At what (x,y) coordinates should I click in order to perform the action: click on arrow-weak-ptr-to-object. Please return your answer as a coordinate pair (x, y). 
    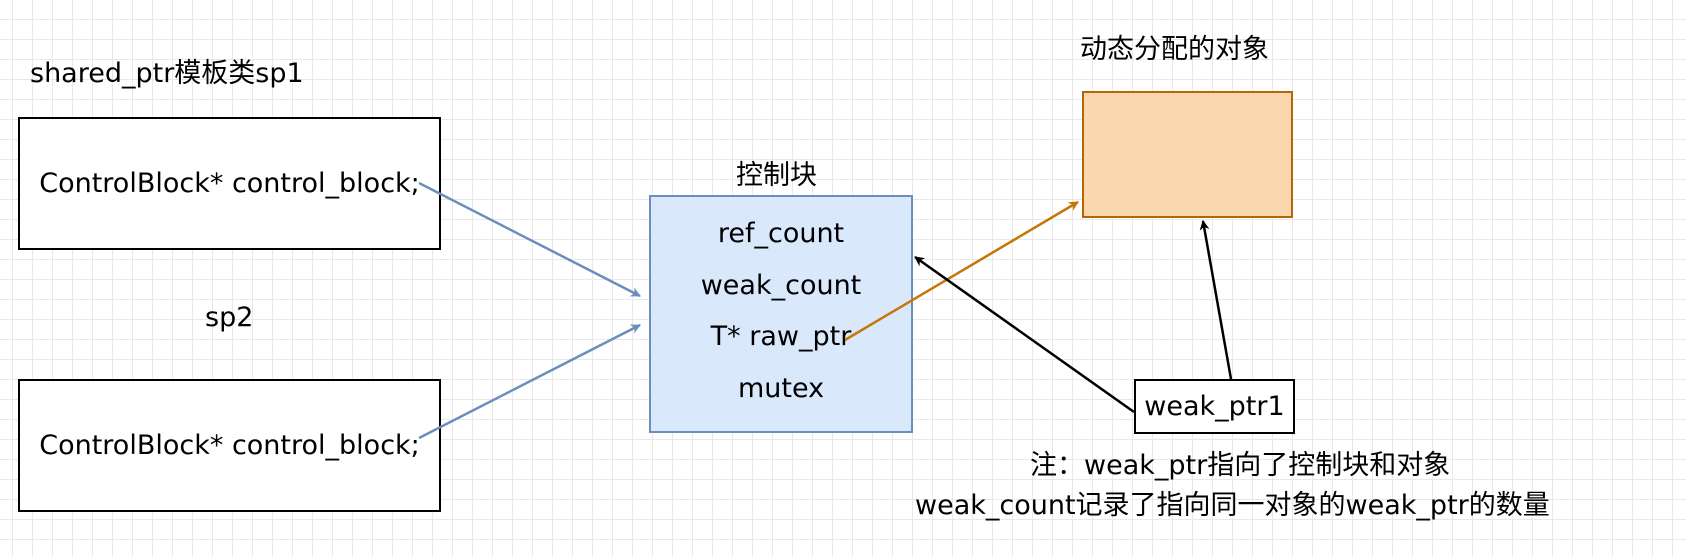
    Looking at the image, I should click on (1216, 300).